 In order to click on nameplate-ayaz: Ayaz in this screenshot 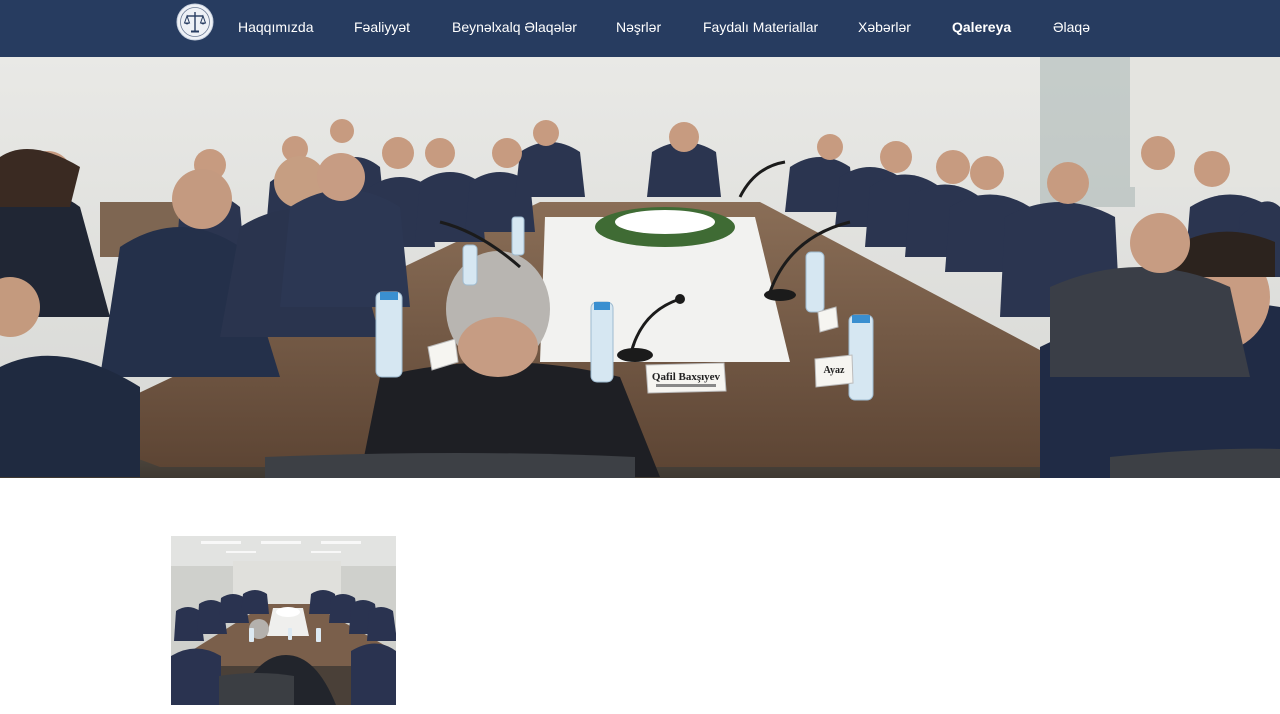, I will do `click(834, 371)`.